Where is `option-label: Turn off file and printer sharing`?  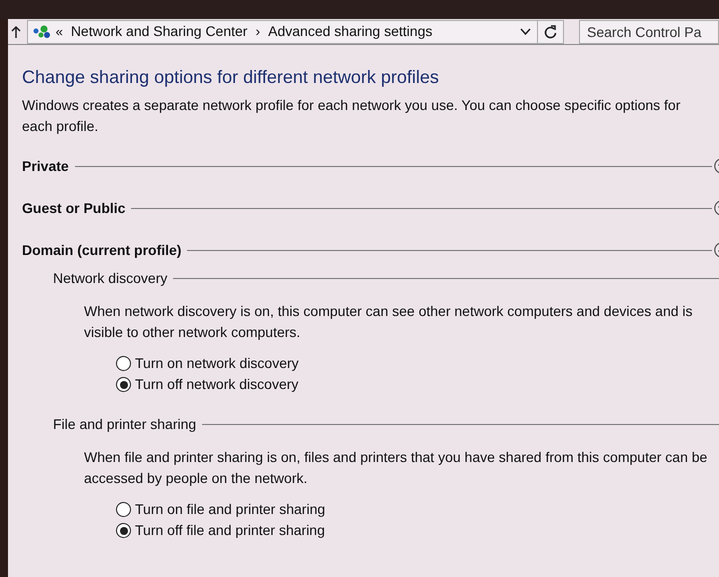 option-label: Turn off file and printer sharing is located at coordinates (230, 530).